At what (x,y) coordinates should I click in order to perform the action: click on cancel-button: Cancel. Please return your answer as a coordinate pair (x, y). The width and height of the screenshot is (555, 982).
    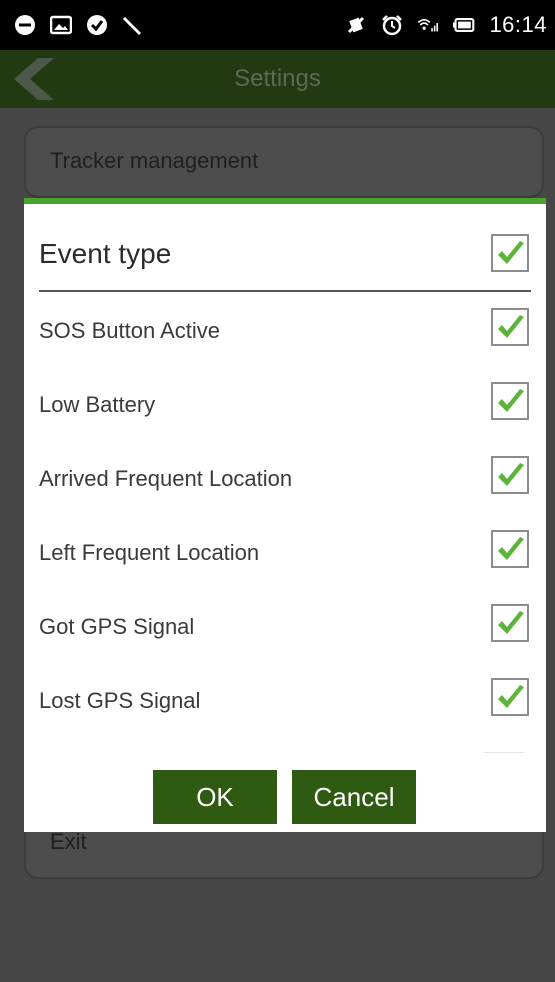
    Looking at the image, I should click on (354, 797).